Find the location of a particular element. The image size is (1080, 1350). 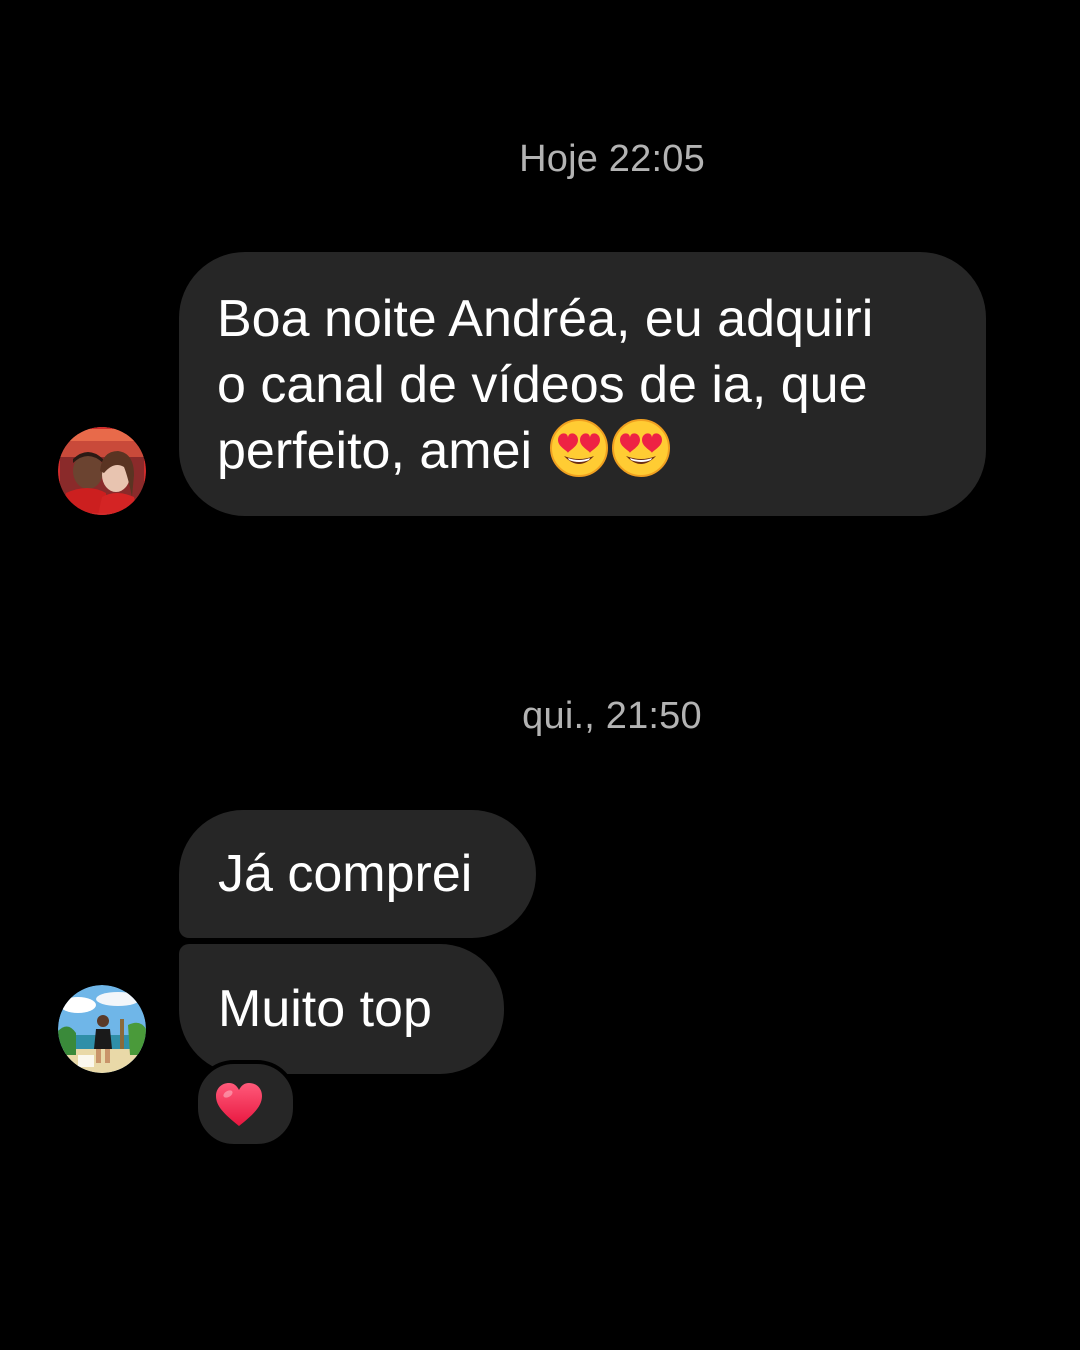

timestamp-thursday: qui., 21:50 is located at coordinates (612, 716).